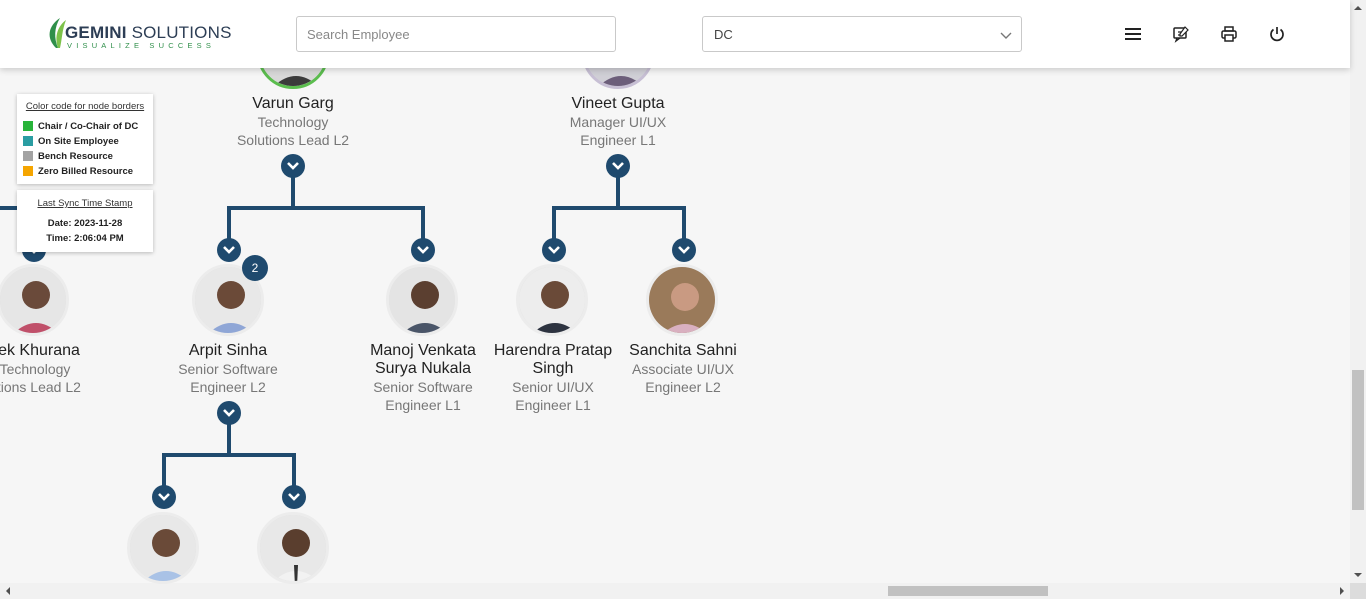  I want to click on expand-toggle-arpit-children, so click(229, 413).